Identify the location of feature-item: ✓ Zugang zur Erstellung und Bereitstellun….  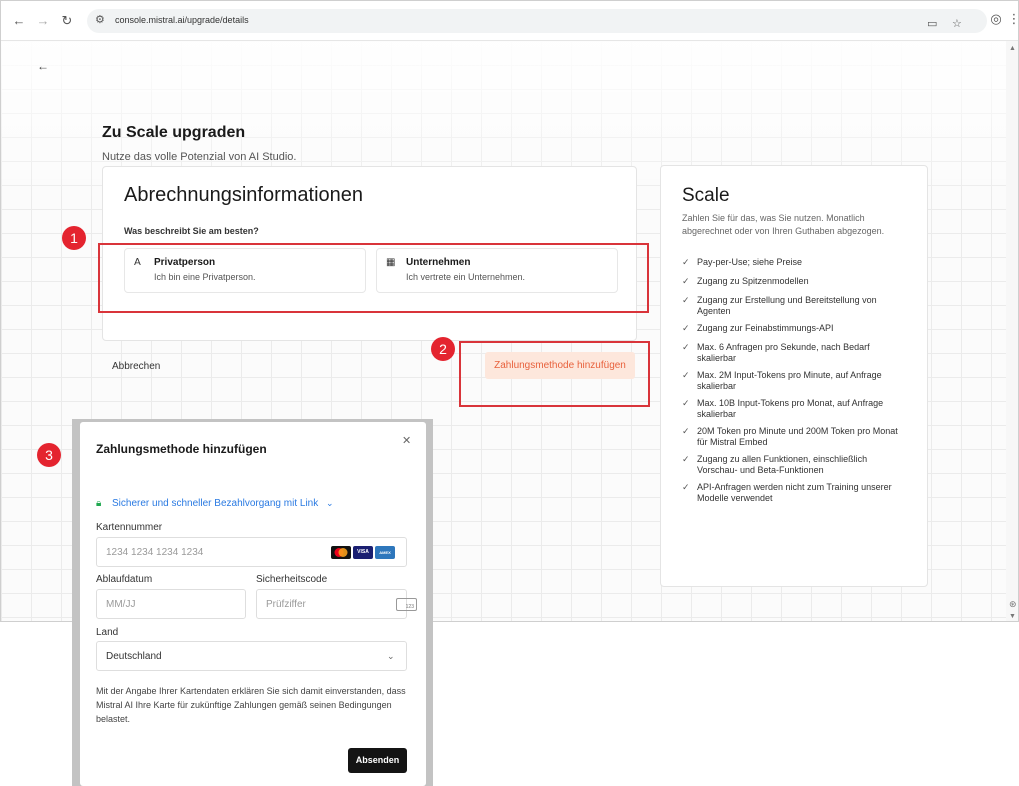
(796, 306).